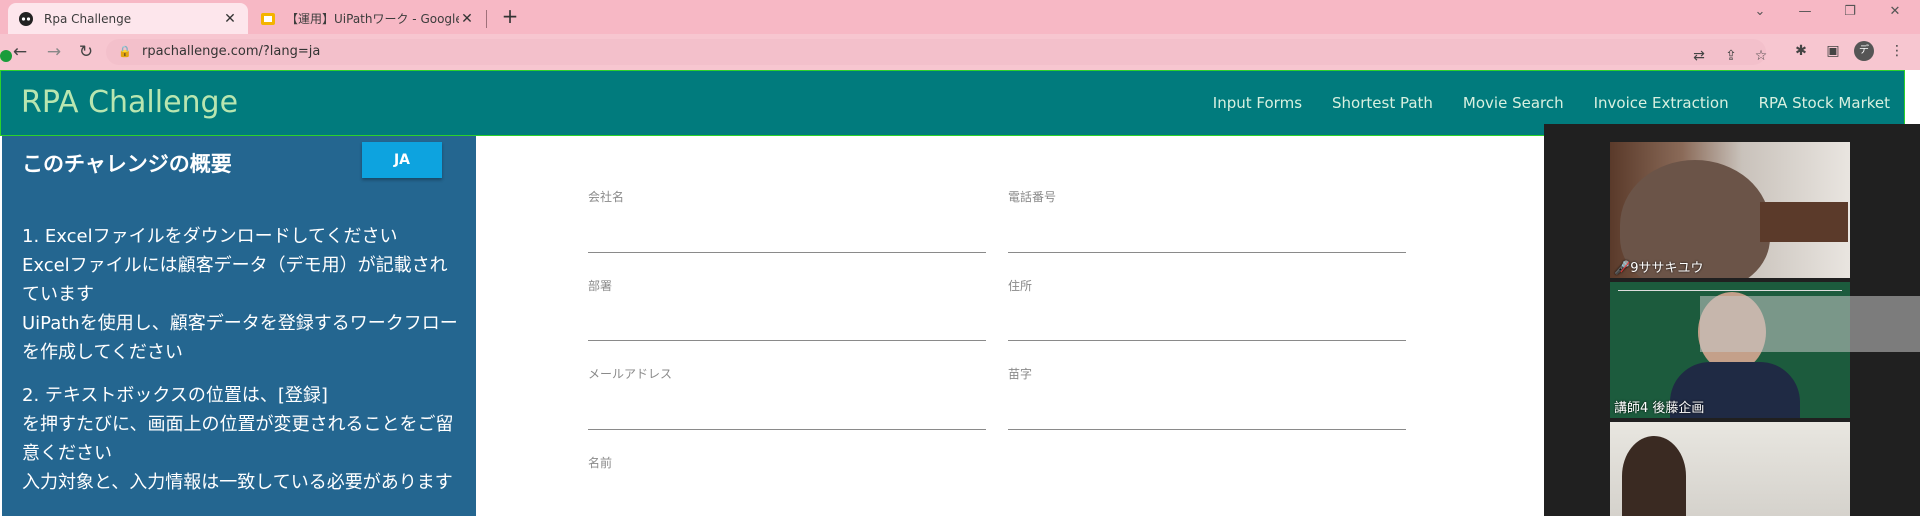 This screenshot has height=516, width=1920. I want to click on tab-title: Rpa Challenge, so click(88, 18).